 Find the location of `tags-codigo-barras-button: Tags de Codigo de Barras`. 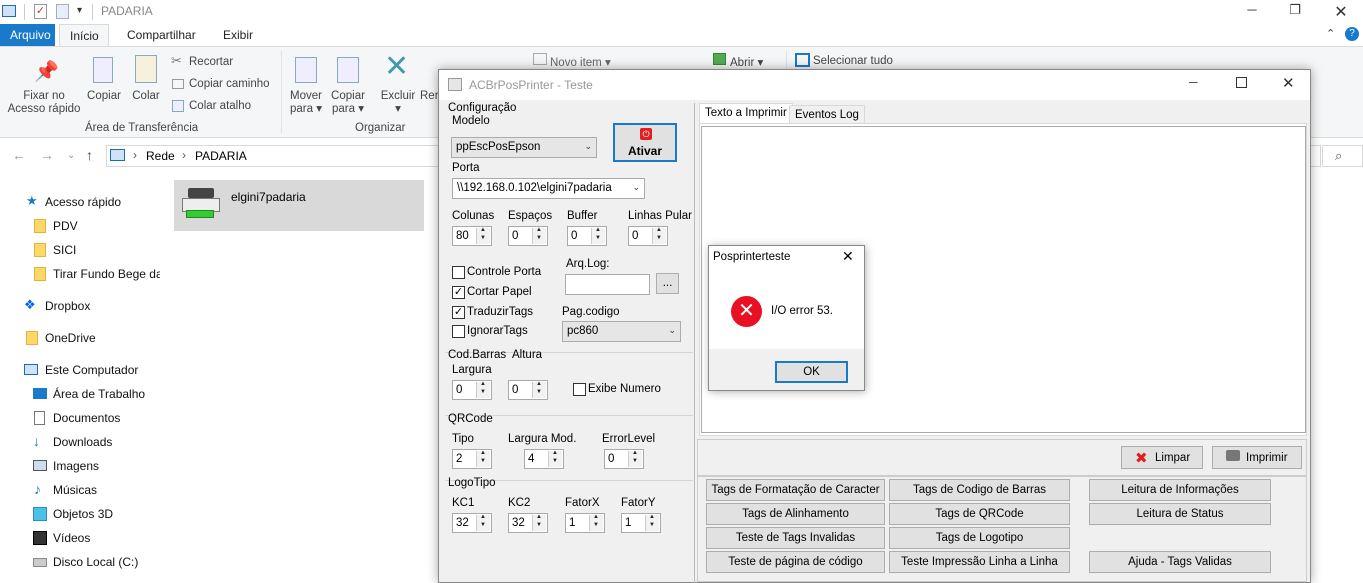

tags-codigo-barras-button: Tags de Codigo de Barras is located at coordinates (979, 490).